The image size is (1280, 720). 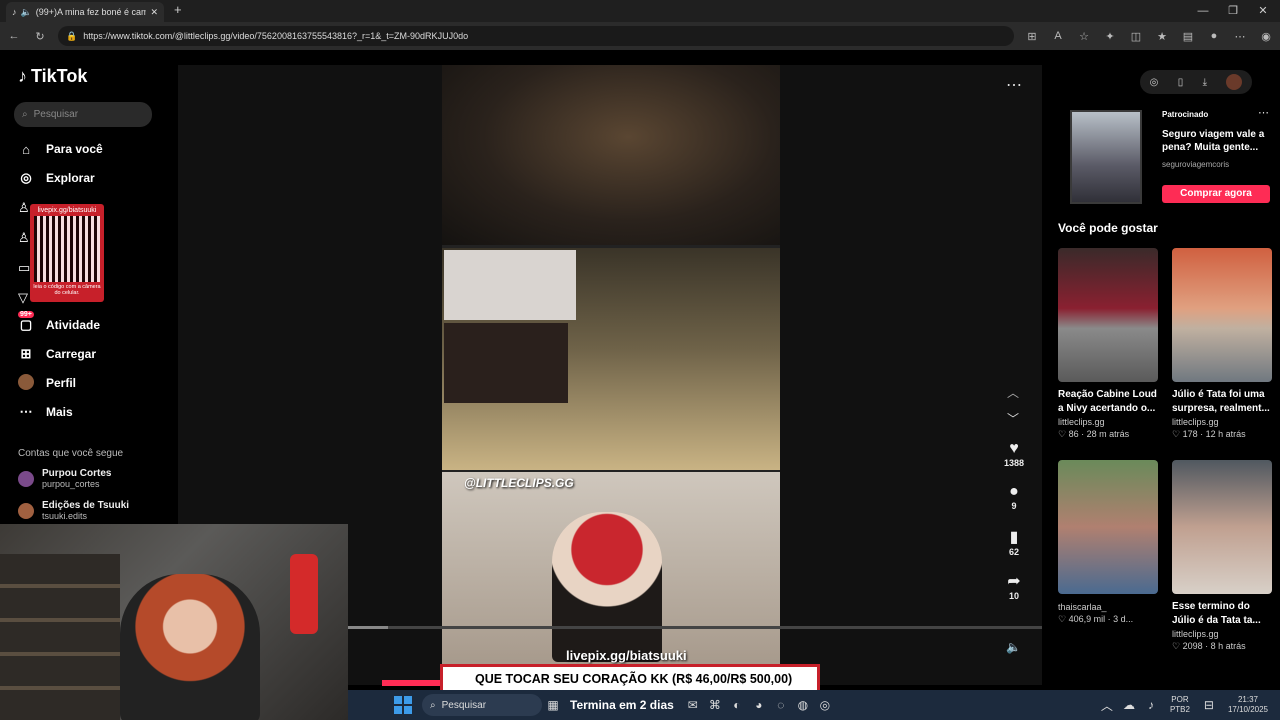 I want to click on account-name: Edições de Tsuuki, so click(x=86, y=505).